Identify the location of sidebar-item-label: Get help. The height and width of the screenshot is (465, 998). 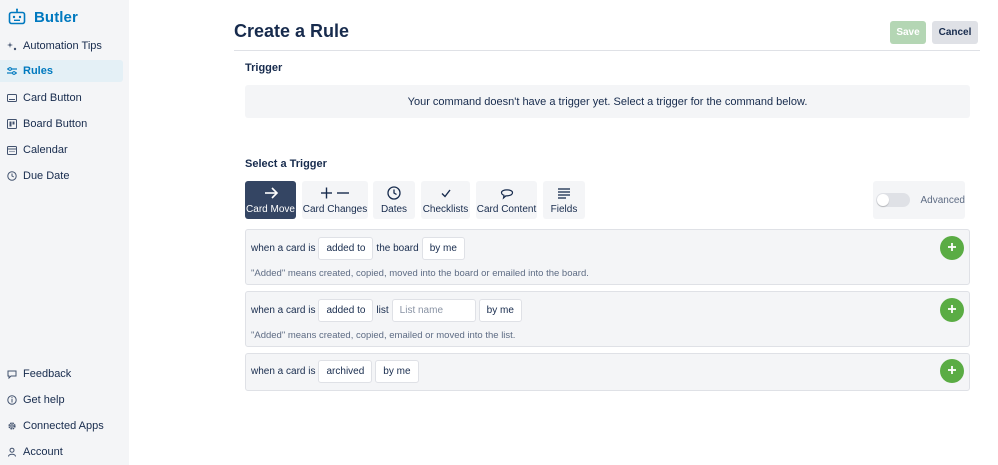
(44, 400).